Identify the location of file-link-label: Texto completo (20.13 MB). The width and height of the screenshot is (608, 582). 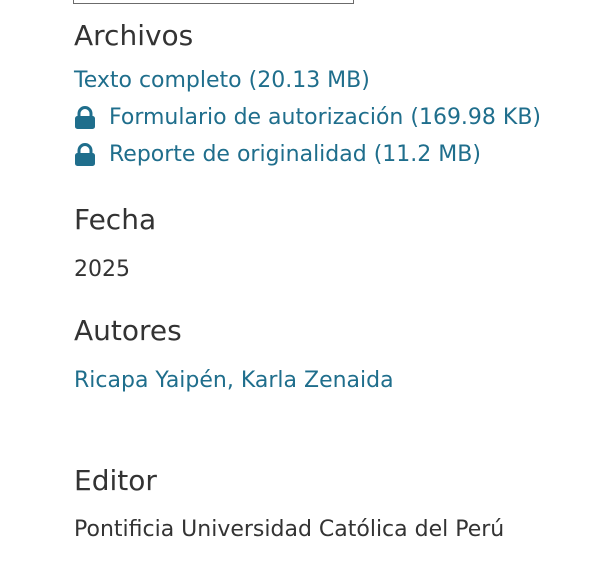
(222, 80).